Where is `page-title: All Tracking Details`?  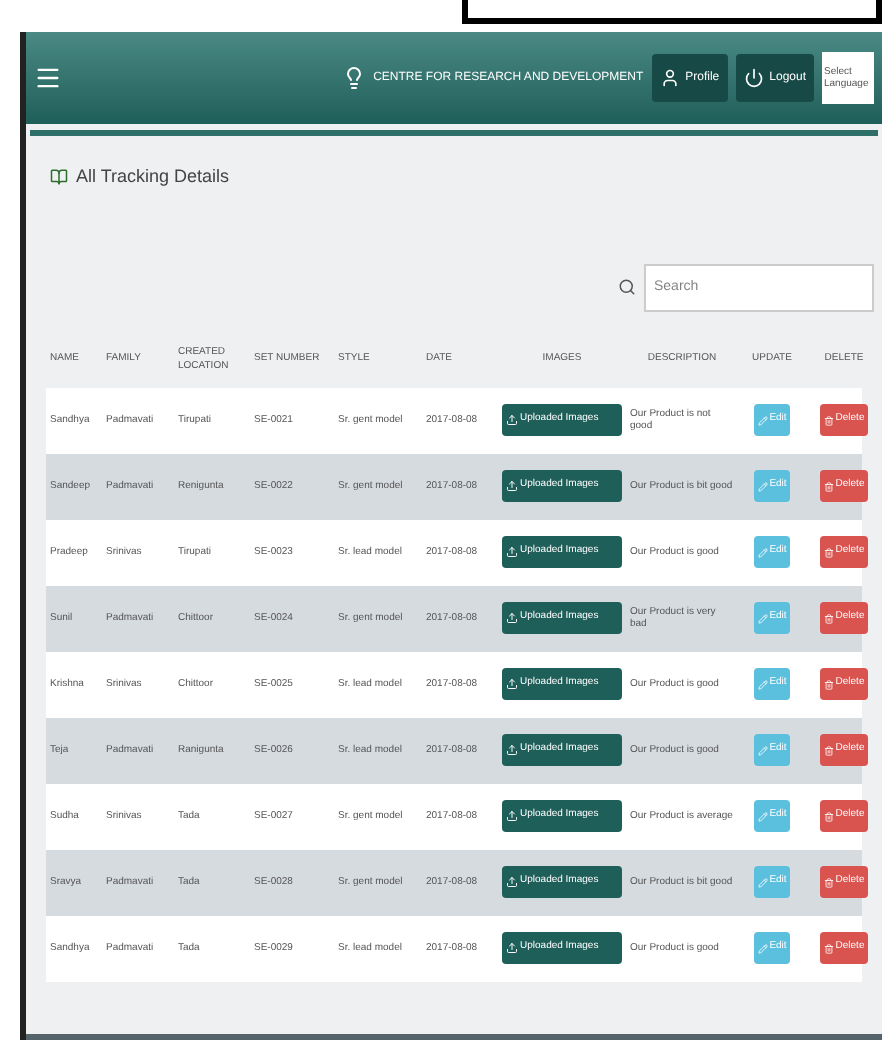
page-title: All Tracking Details is located at coordinates (153, 177).